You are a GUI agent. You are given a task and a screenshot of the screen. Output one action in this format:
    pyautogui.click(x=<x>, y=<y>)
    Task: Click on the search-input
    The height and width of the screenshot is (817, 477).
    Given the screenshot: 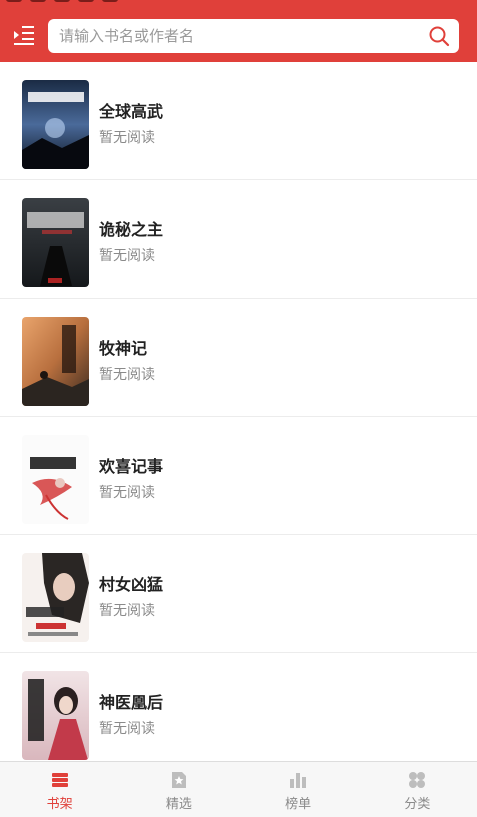 What is the action you would take?
    pyautogui.click(x=238, y=36)
    